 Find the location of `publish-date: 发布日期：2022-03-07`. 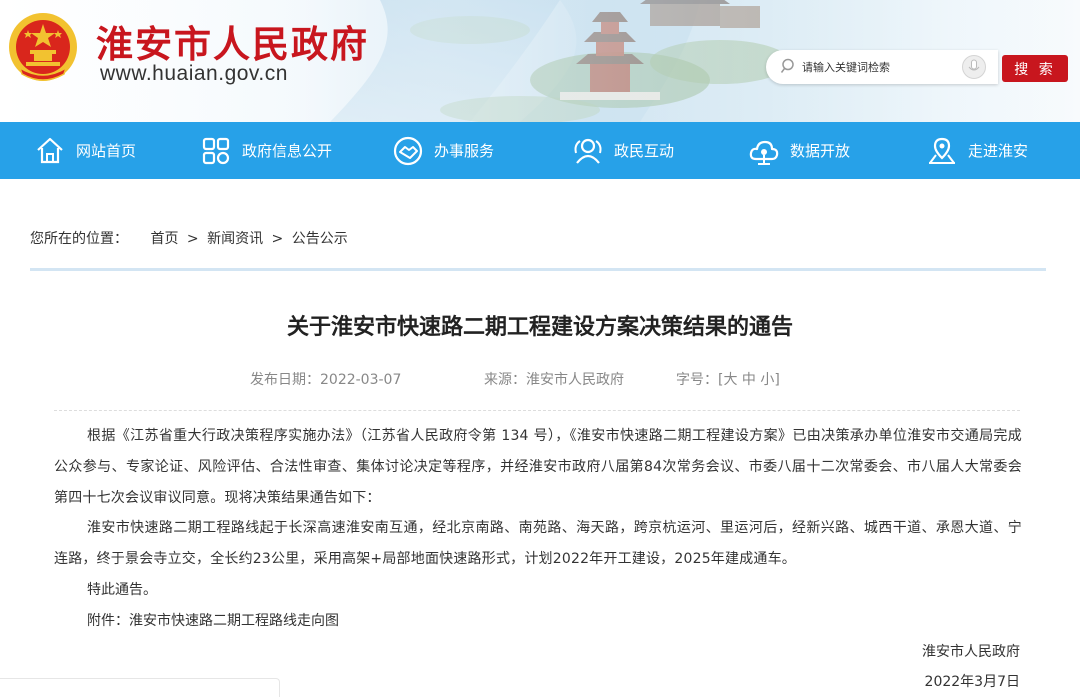

publish-date: 发布日期：2022-03-07 is located at coordinates (326, 380).